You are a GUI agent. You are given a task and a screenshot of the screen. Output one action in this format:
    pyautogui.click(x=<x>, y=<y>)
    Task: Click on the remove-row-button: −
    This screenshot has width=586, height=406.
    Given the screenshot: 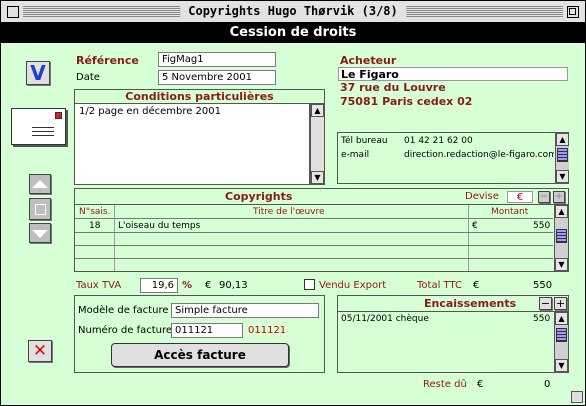 What is the action you would take?
    pyautogui.click(x=544, y=197)
    